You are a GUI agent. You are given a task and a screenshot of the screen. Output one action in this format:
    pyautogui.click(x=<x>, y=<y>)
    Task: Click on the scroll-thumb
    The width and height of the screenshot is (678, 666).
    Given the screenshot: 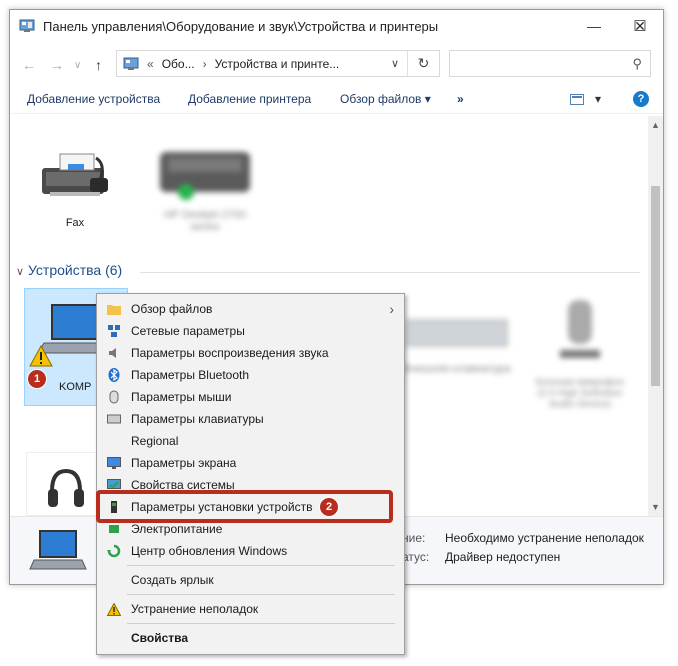 What is the action you would take?
    pyautogui.click(x=655, y=286)
    